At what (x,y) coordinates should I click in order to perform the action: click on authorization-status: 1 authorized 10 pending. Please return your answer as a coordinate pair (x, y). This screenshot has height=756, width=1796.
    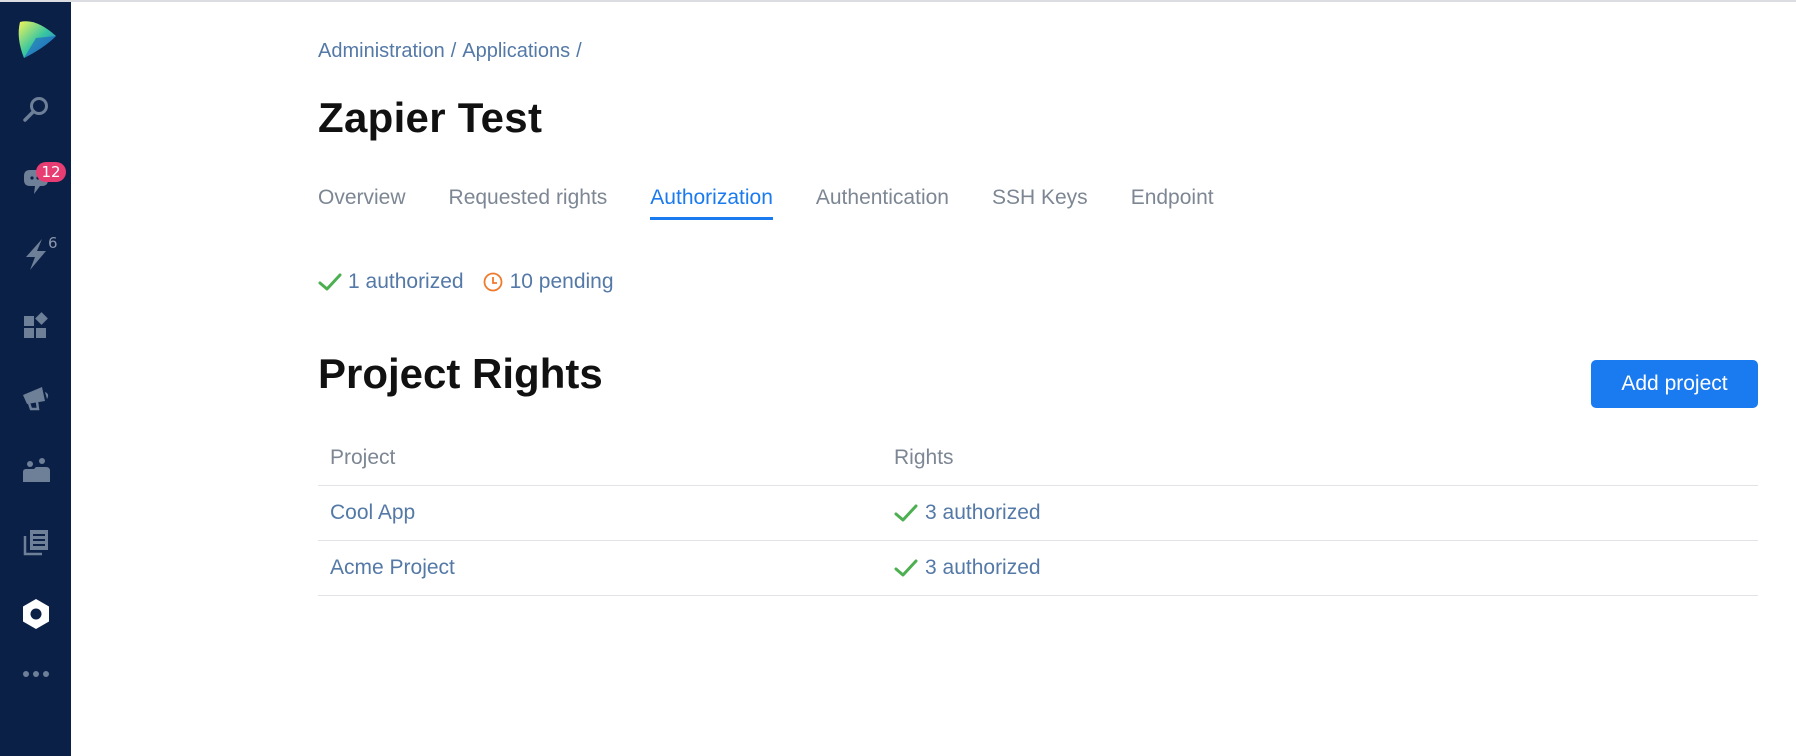
    Looking at the image, I should click on (475, 282).